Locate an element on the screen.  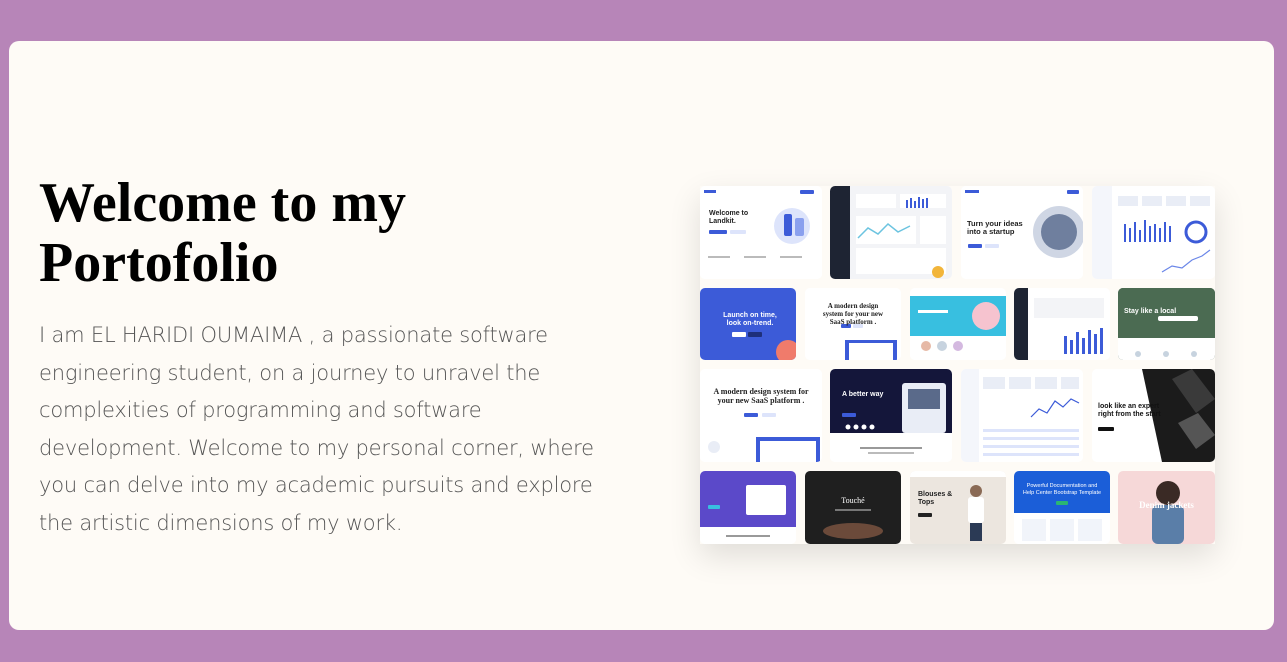
page-title: Welcome to my Portofolio is located at coordinates (329, 233).